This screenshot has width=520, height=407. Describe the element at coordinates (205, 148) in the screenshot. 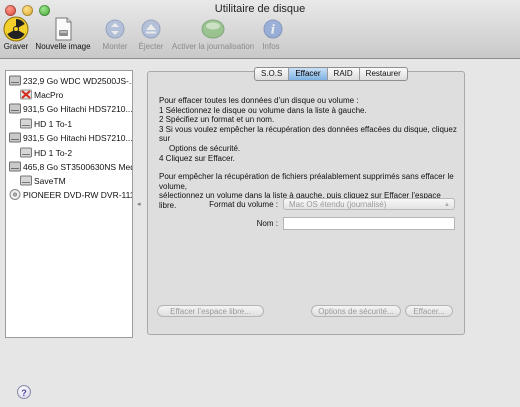

I see `instructions-step-3-continued: Options de sécurité.` at that location.